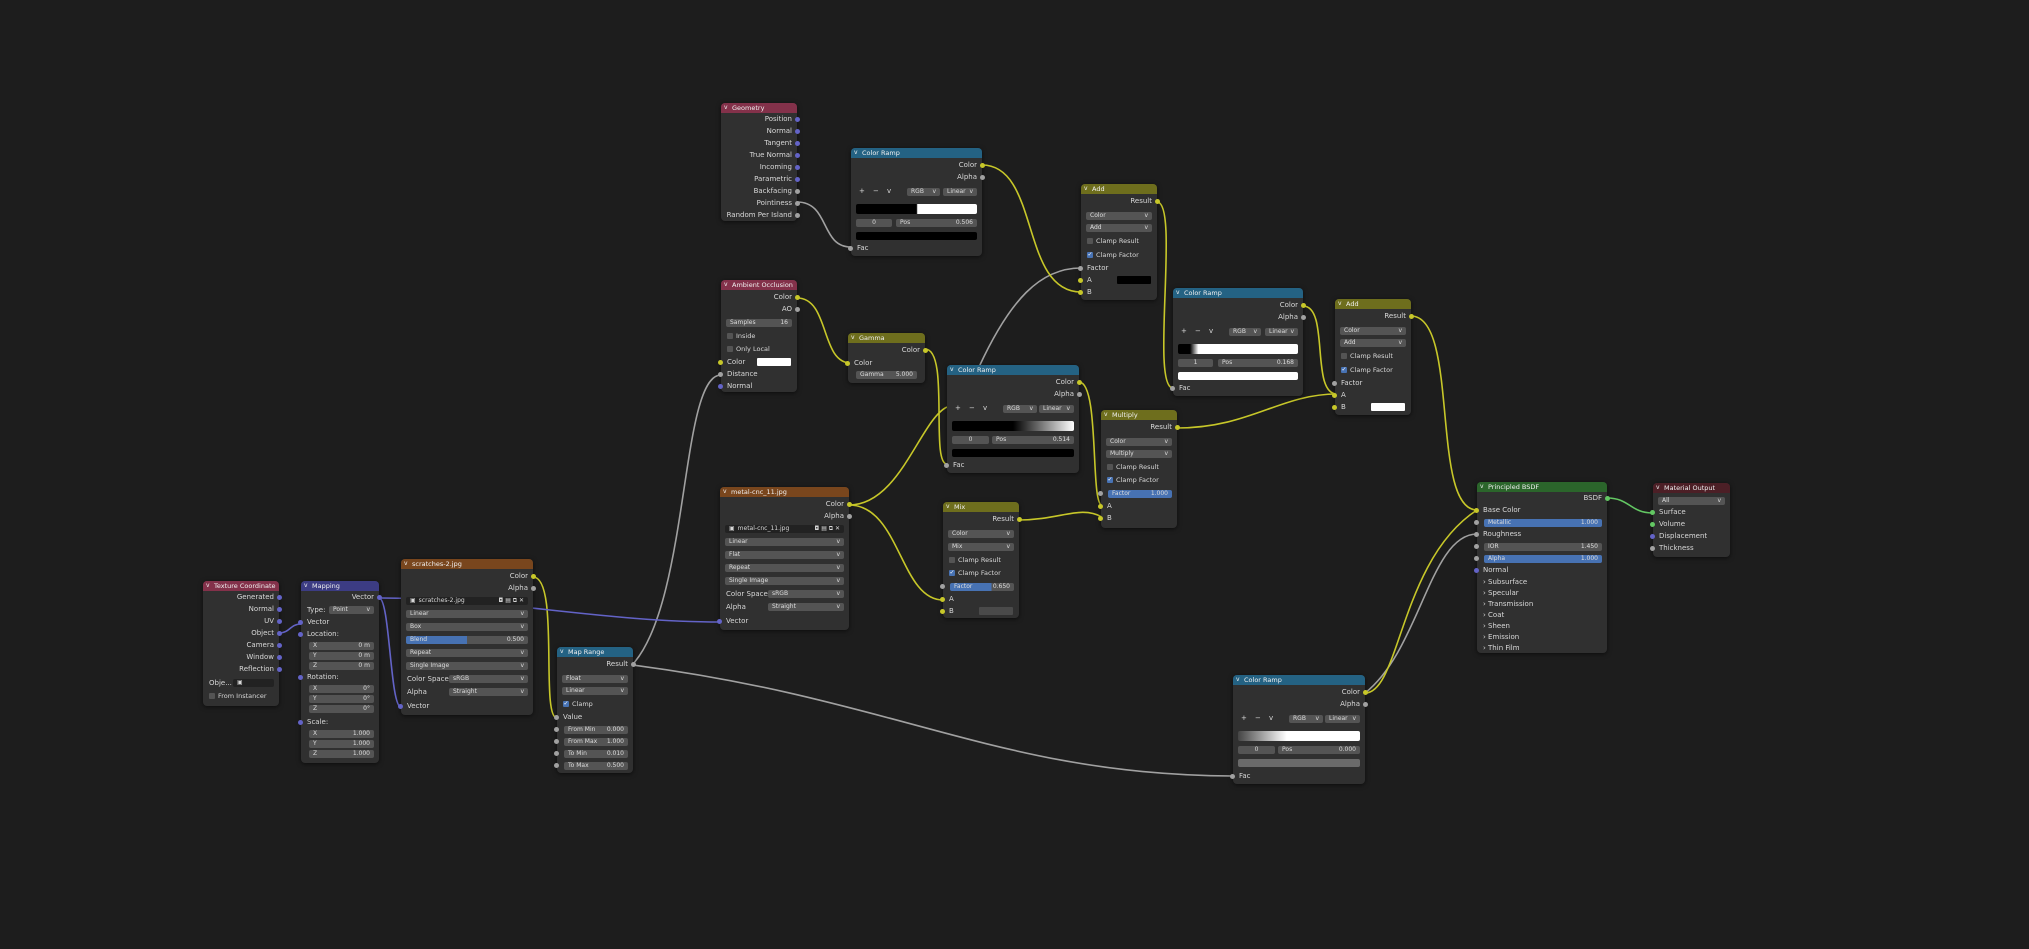  I want to click on target-dropdown: All v, so click(1691, 501).